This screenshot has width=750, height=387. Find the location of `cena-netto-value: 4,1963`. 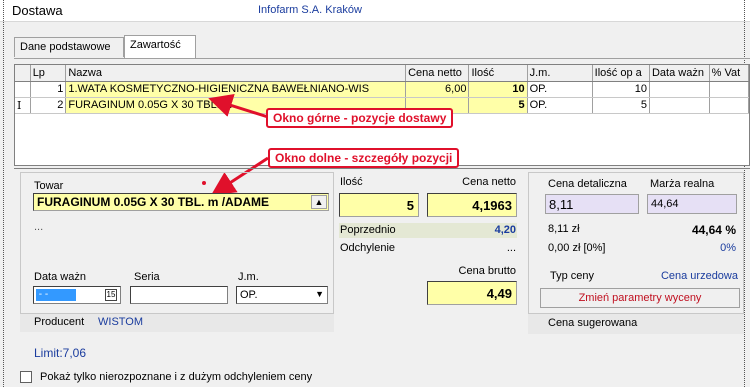

cena-netto-value: 4,1963 is located at coordinates (492, 205).